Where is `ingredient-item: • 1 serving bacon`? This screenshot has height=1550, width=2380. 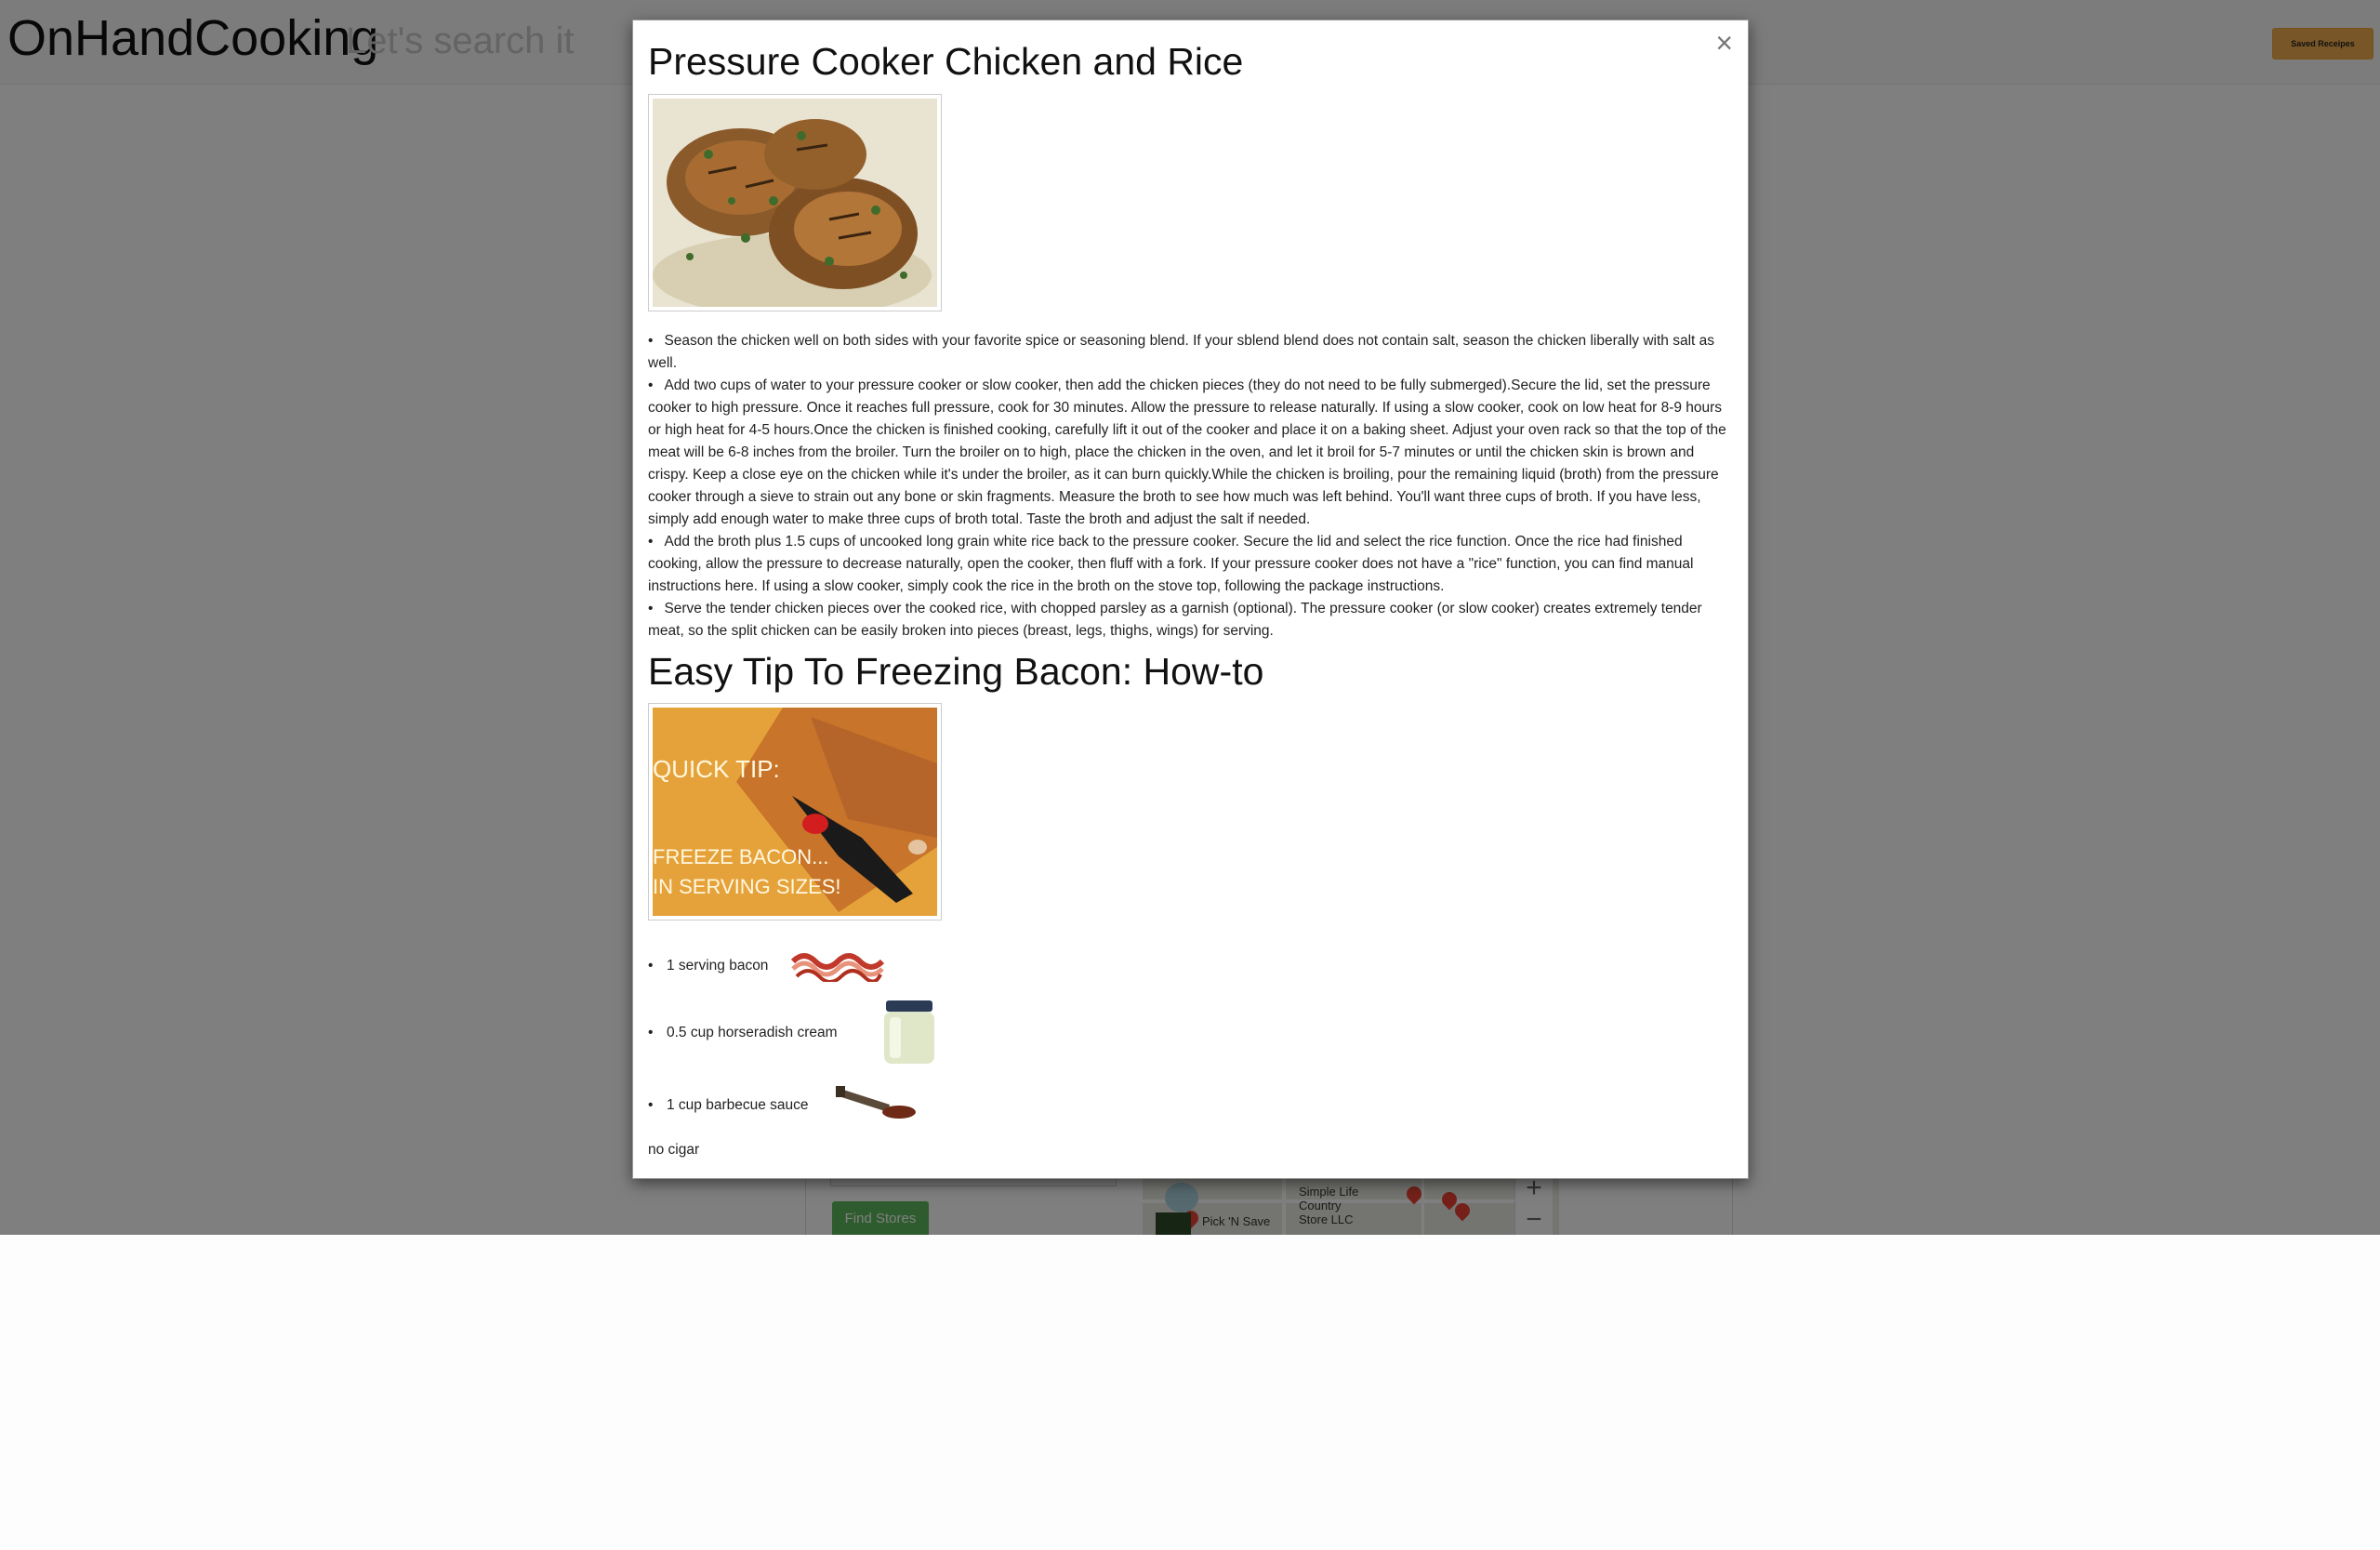 ingredient-item: • 1 serving bacon is located at coordinates (880, 968).